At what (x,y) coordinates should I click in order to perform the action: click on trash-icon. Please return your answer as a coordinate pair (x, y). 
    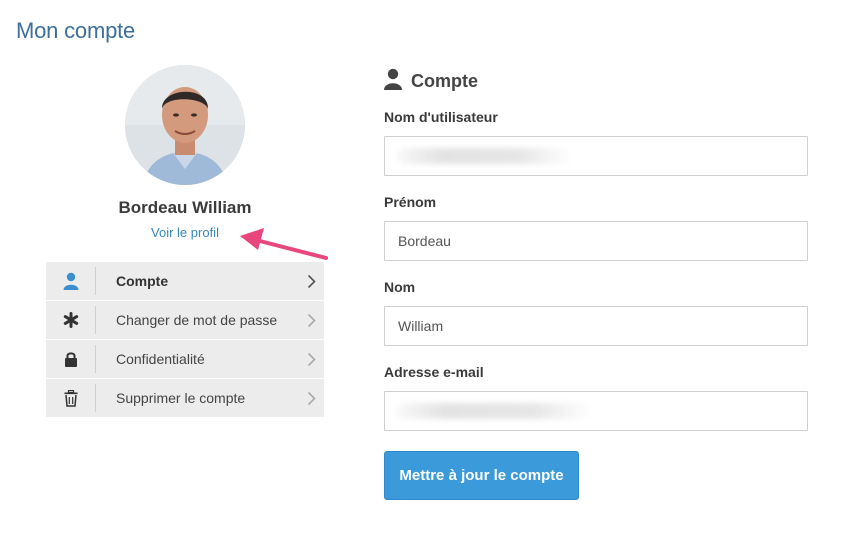
    Looking at the image, I should click on (71, 398).